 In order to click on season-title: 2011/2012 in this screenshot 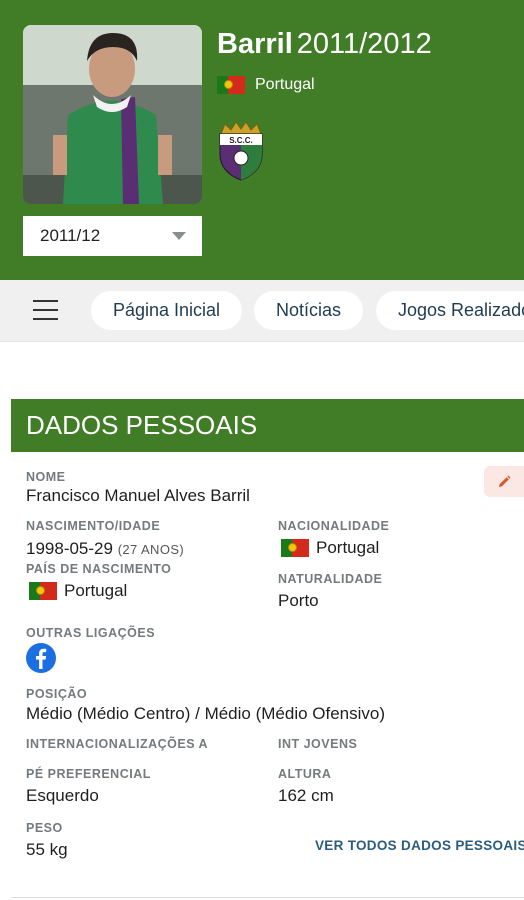, I will do `click(364, 44)`.